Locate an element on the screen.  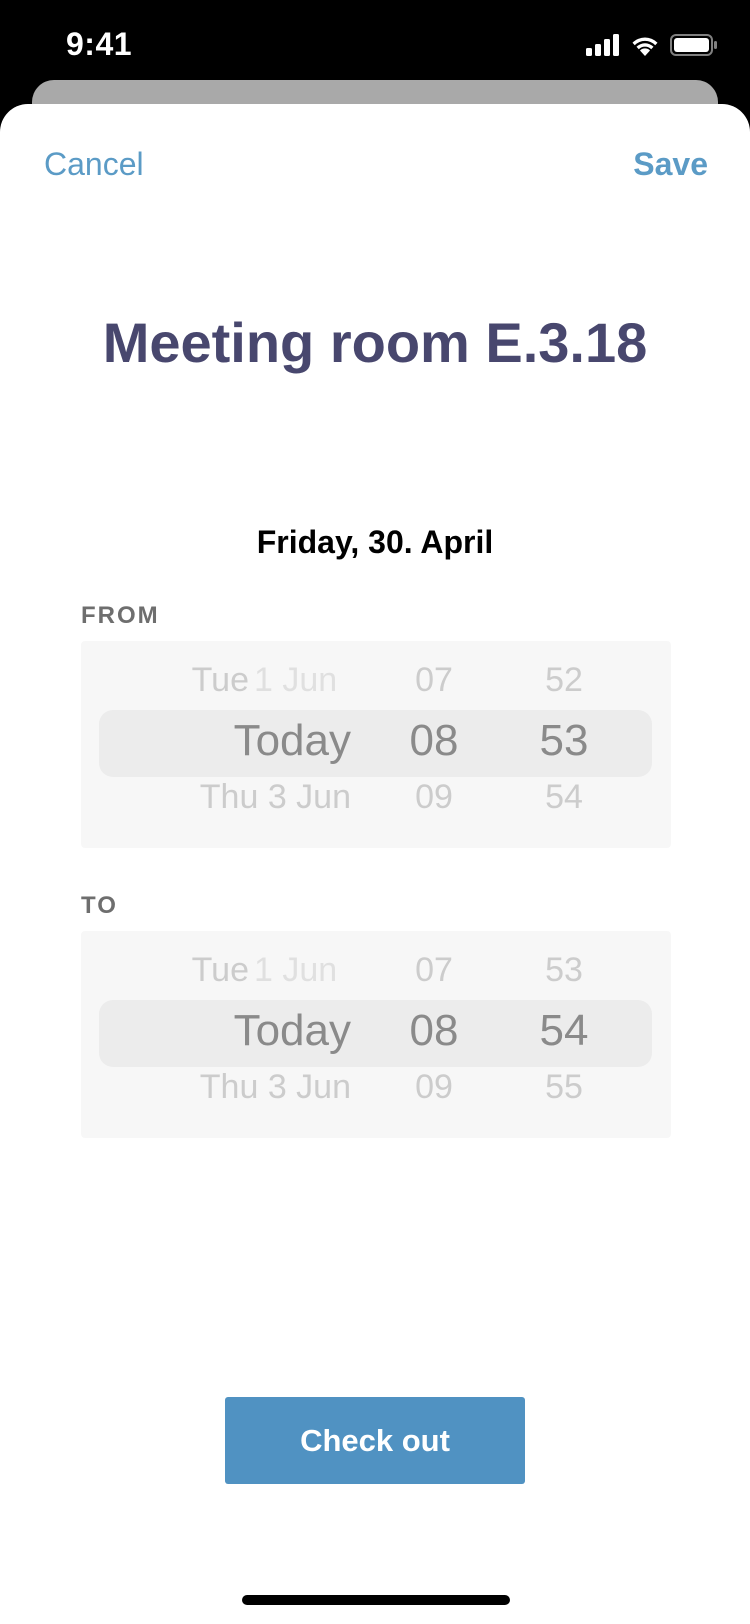
picker-row-next: Thu 3 Jun 09 54 is located at coordinates (376, 803).